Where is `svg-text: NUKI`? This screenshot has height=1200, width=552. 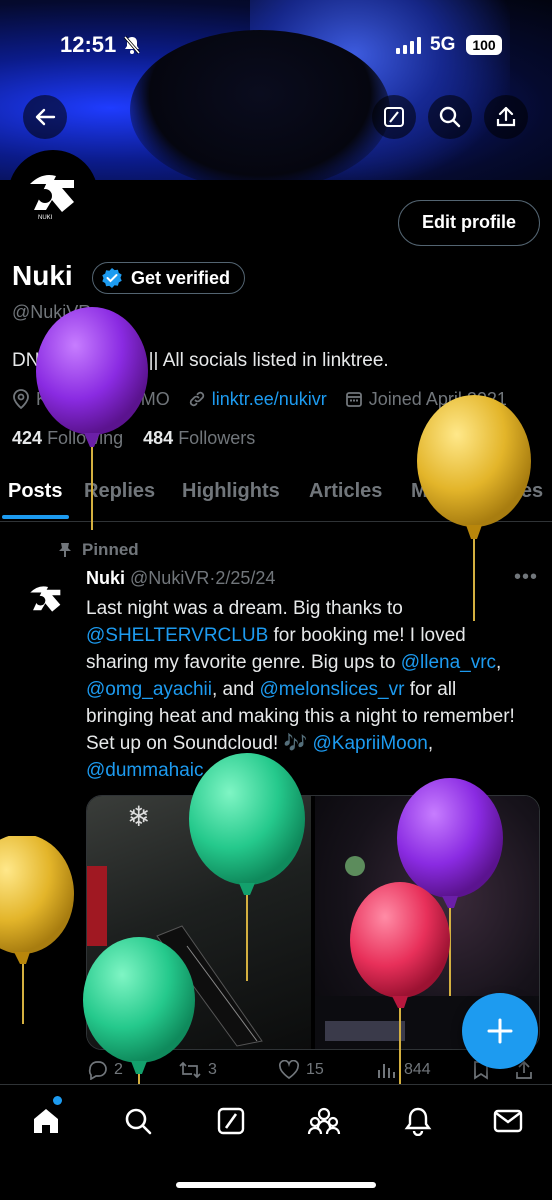 svg-text: NUKI is located at coordinates (45, 218).